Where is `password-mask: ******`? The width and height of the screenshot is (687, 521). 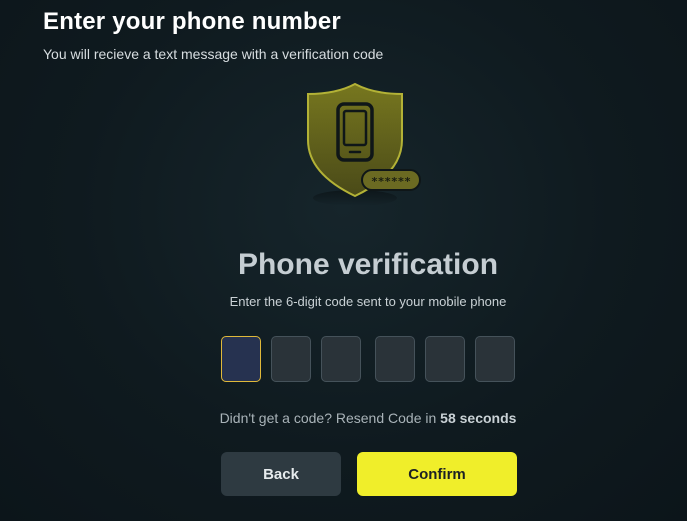 password-mask: ****** is located at coordinates (391, 181).